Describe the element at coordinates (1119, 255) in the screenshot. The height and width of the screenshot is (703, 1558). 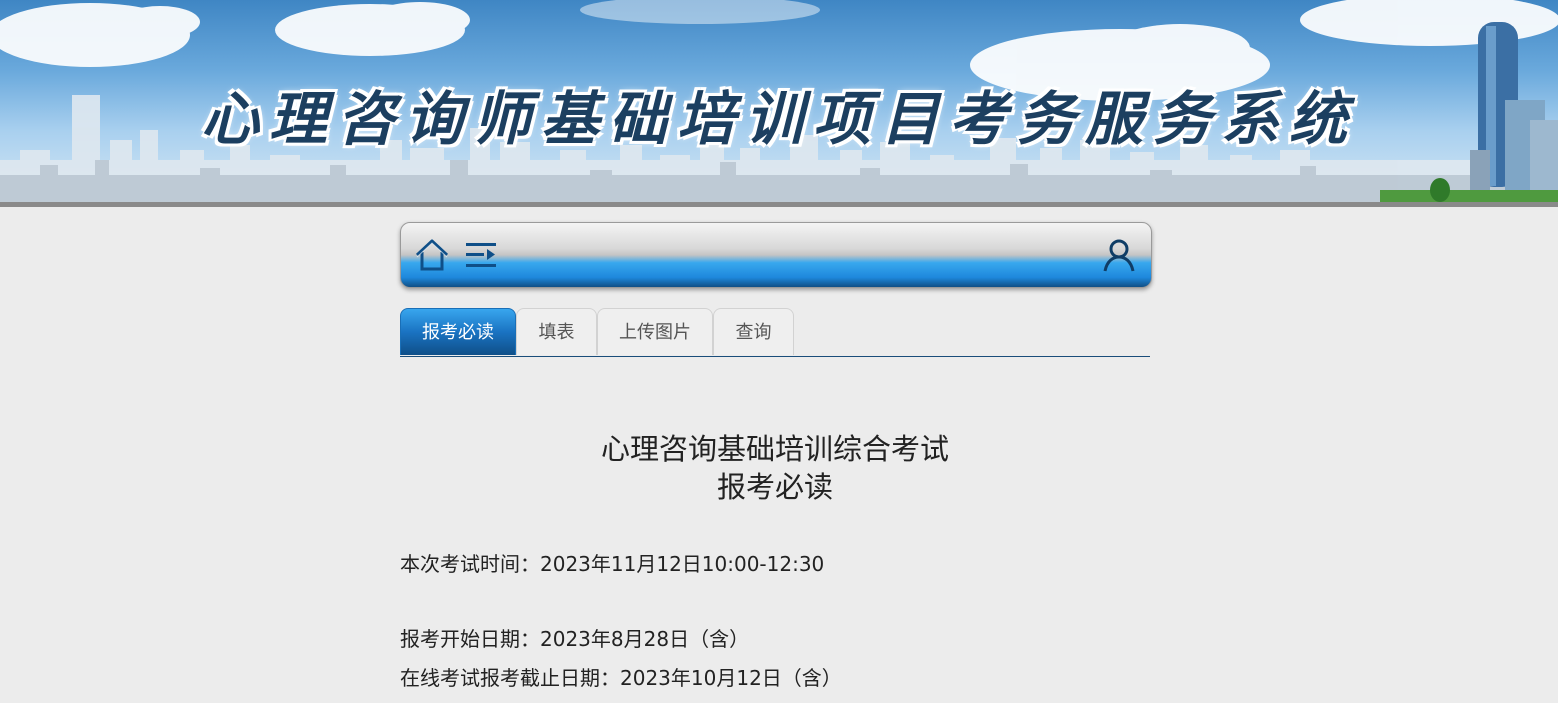
I see `user-icon` at that location.